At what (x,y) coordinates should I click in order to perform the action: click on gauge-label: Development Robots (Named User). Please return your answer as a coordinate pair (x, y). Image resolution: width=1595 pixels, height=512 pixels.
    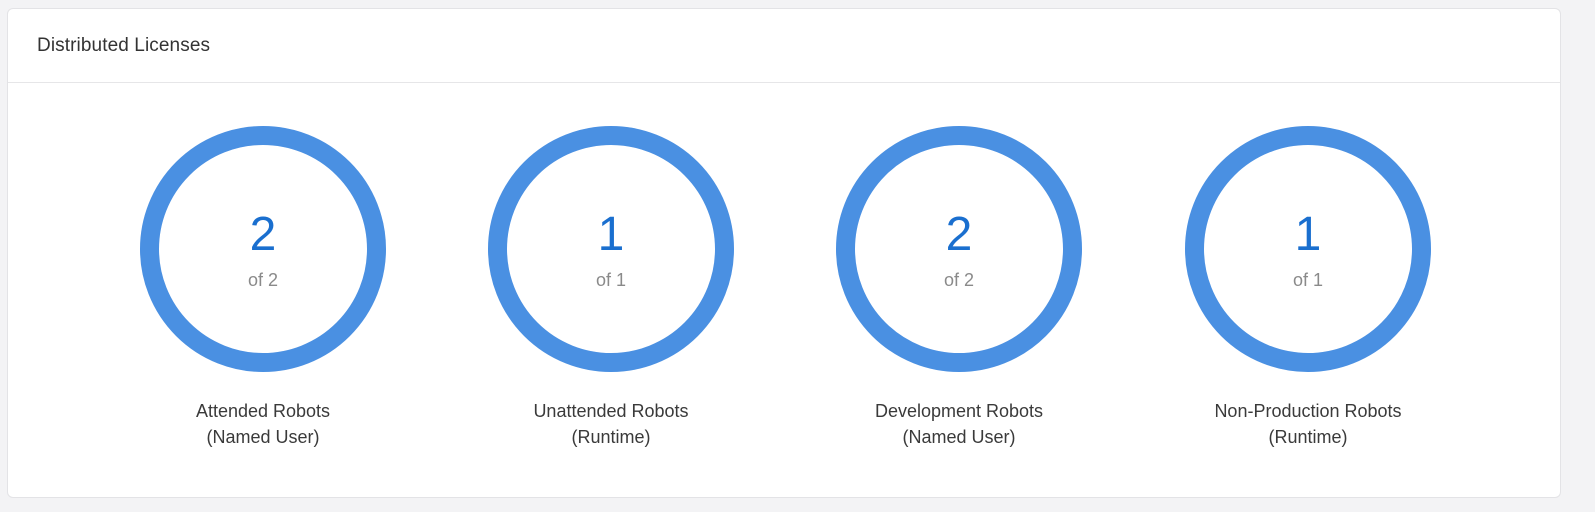
    Looking at the image, I should click on (959, 424).